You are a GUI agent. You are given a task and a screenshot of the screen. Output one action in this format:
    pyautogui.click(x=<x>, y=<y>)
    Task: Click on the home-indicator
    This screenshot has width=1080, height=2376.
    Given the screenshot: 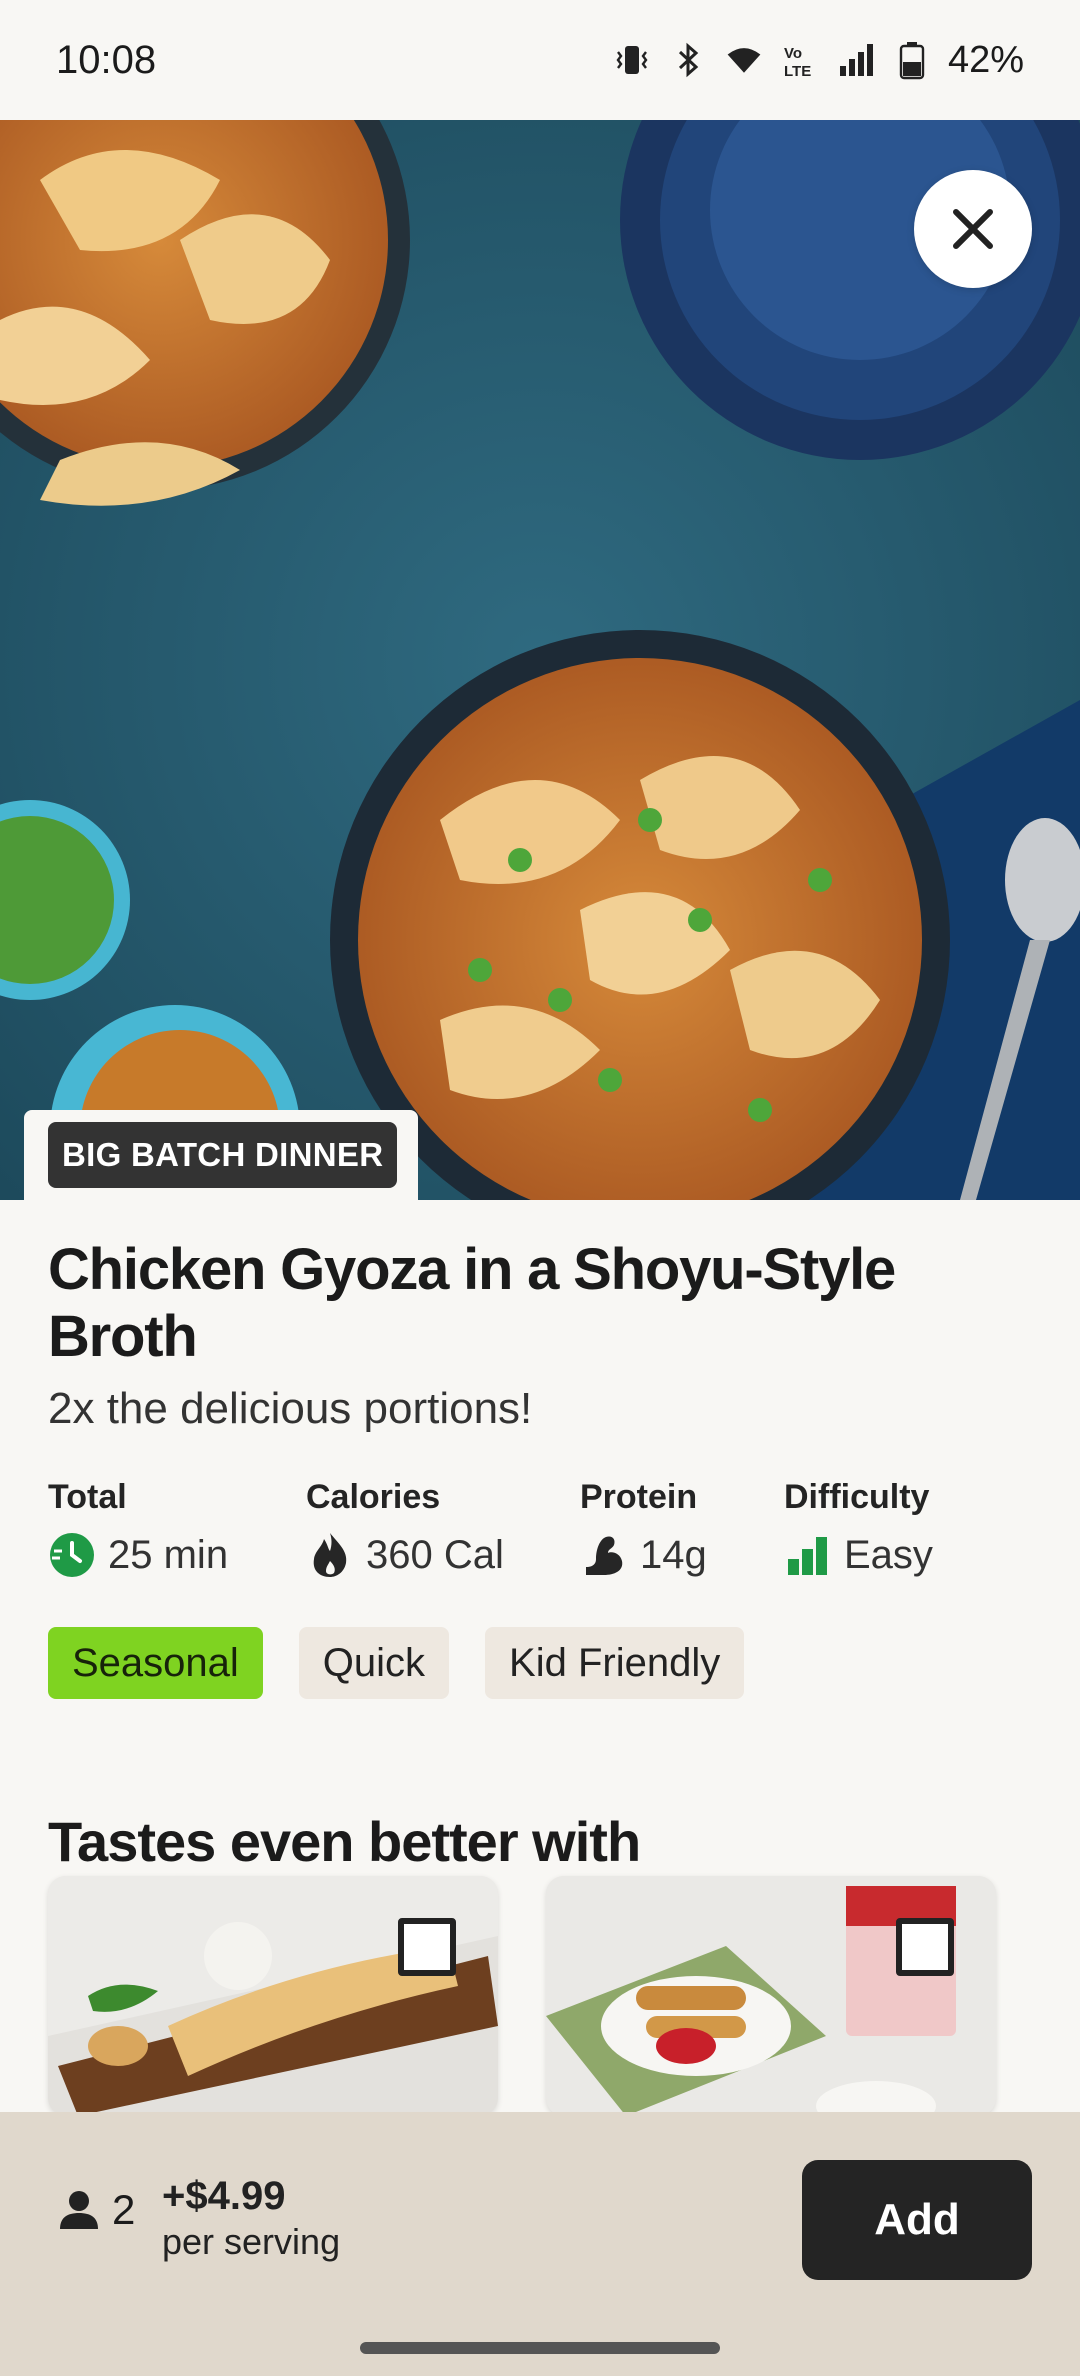 What is the action you would take?
    pyautogui.click(x=540, y=2348)
    